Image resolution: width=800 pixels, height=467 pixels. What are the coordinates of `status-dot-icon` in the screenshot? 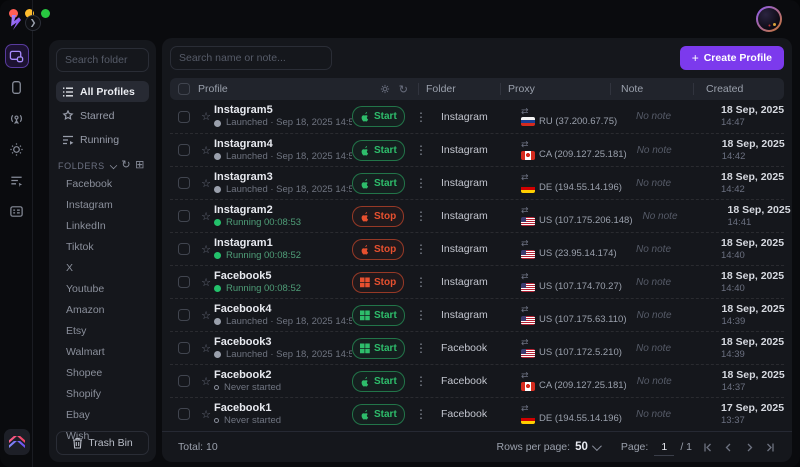 It's located at (217, 354).